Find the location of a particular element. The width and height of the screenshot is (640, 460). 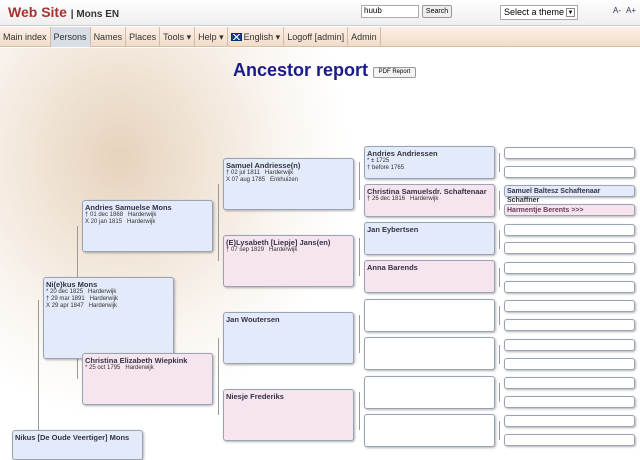

death-info: † 07 sep 1829 Harderwijk is located at coordinates (262, 250).